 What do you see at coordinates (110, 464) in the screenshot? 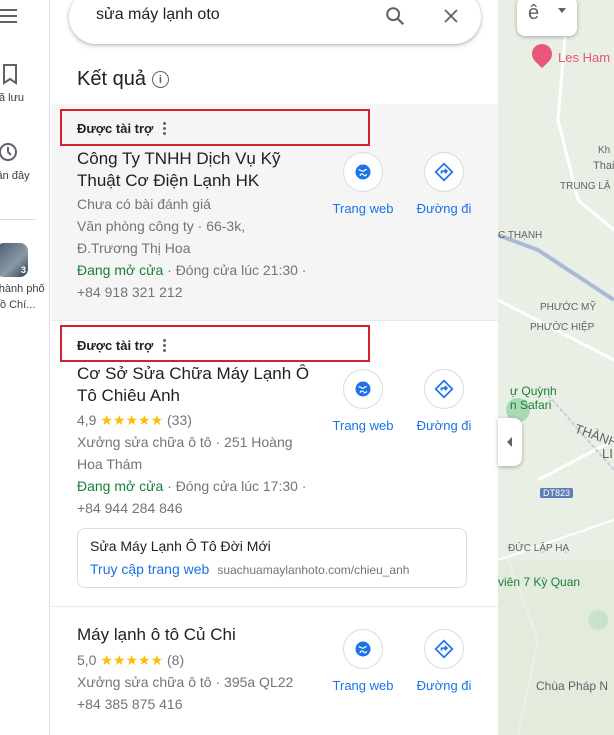
I see `address-line2: Hoa Thám` at bounding box center [110, 464].